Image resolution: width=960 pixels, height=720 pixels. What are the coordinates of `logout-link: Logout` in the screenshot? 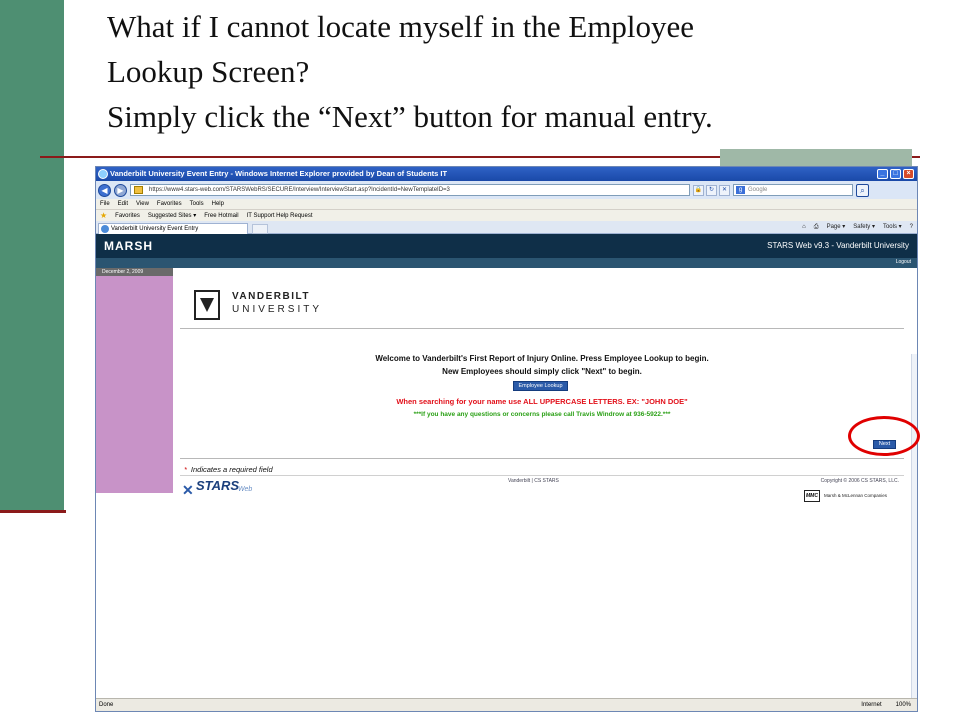 It's located at (903, 262).